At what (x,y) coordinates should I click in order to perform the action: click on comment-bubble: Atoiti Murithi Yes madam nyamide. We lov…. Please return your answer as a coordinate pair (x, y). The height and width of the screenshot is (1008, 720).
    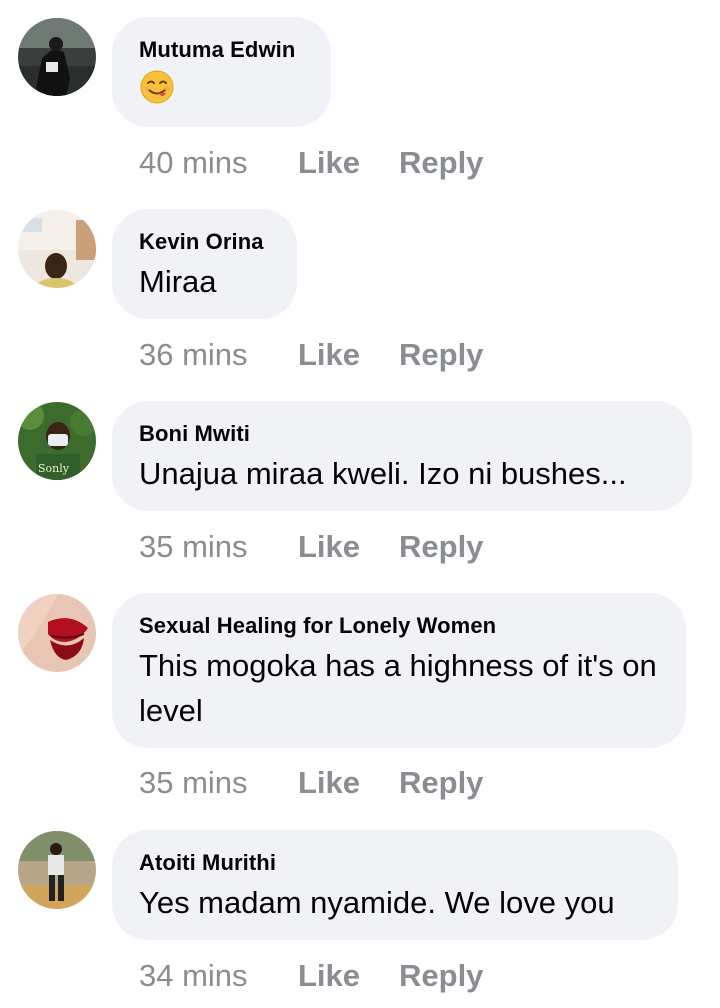
    Looking at the image, I should click on (395, 885).